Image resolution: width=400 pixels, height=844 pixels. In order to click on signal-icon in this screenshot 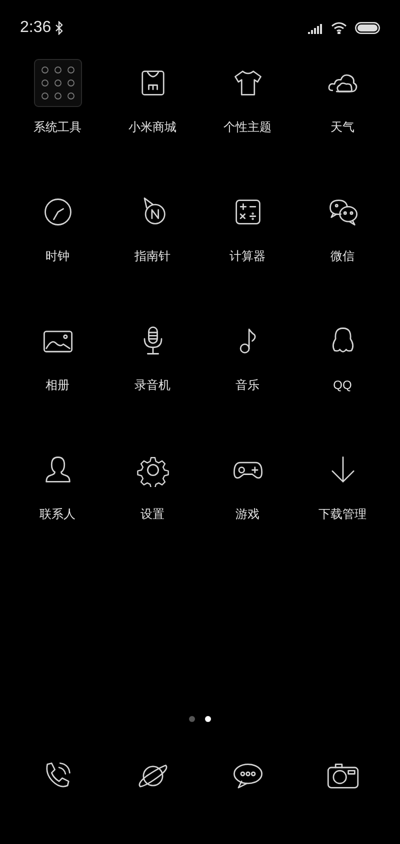, I will do `click(315, 28)`.